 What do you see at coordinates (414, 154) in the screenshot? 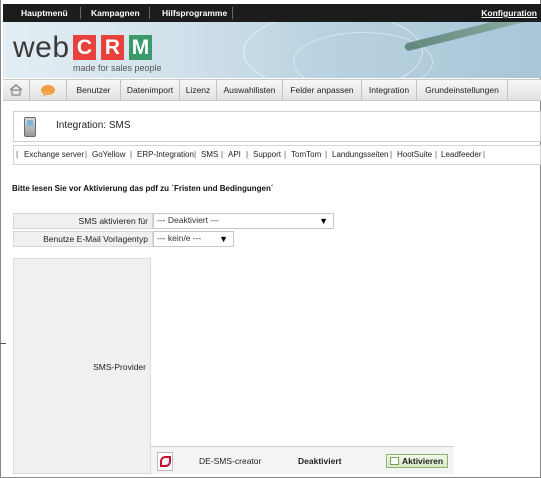
I see `link-hootsuite: HootSuite` at bounding box center [414, 154].